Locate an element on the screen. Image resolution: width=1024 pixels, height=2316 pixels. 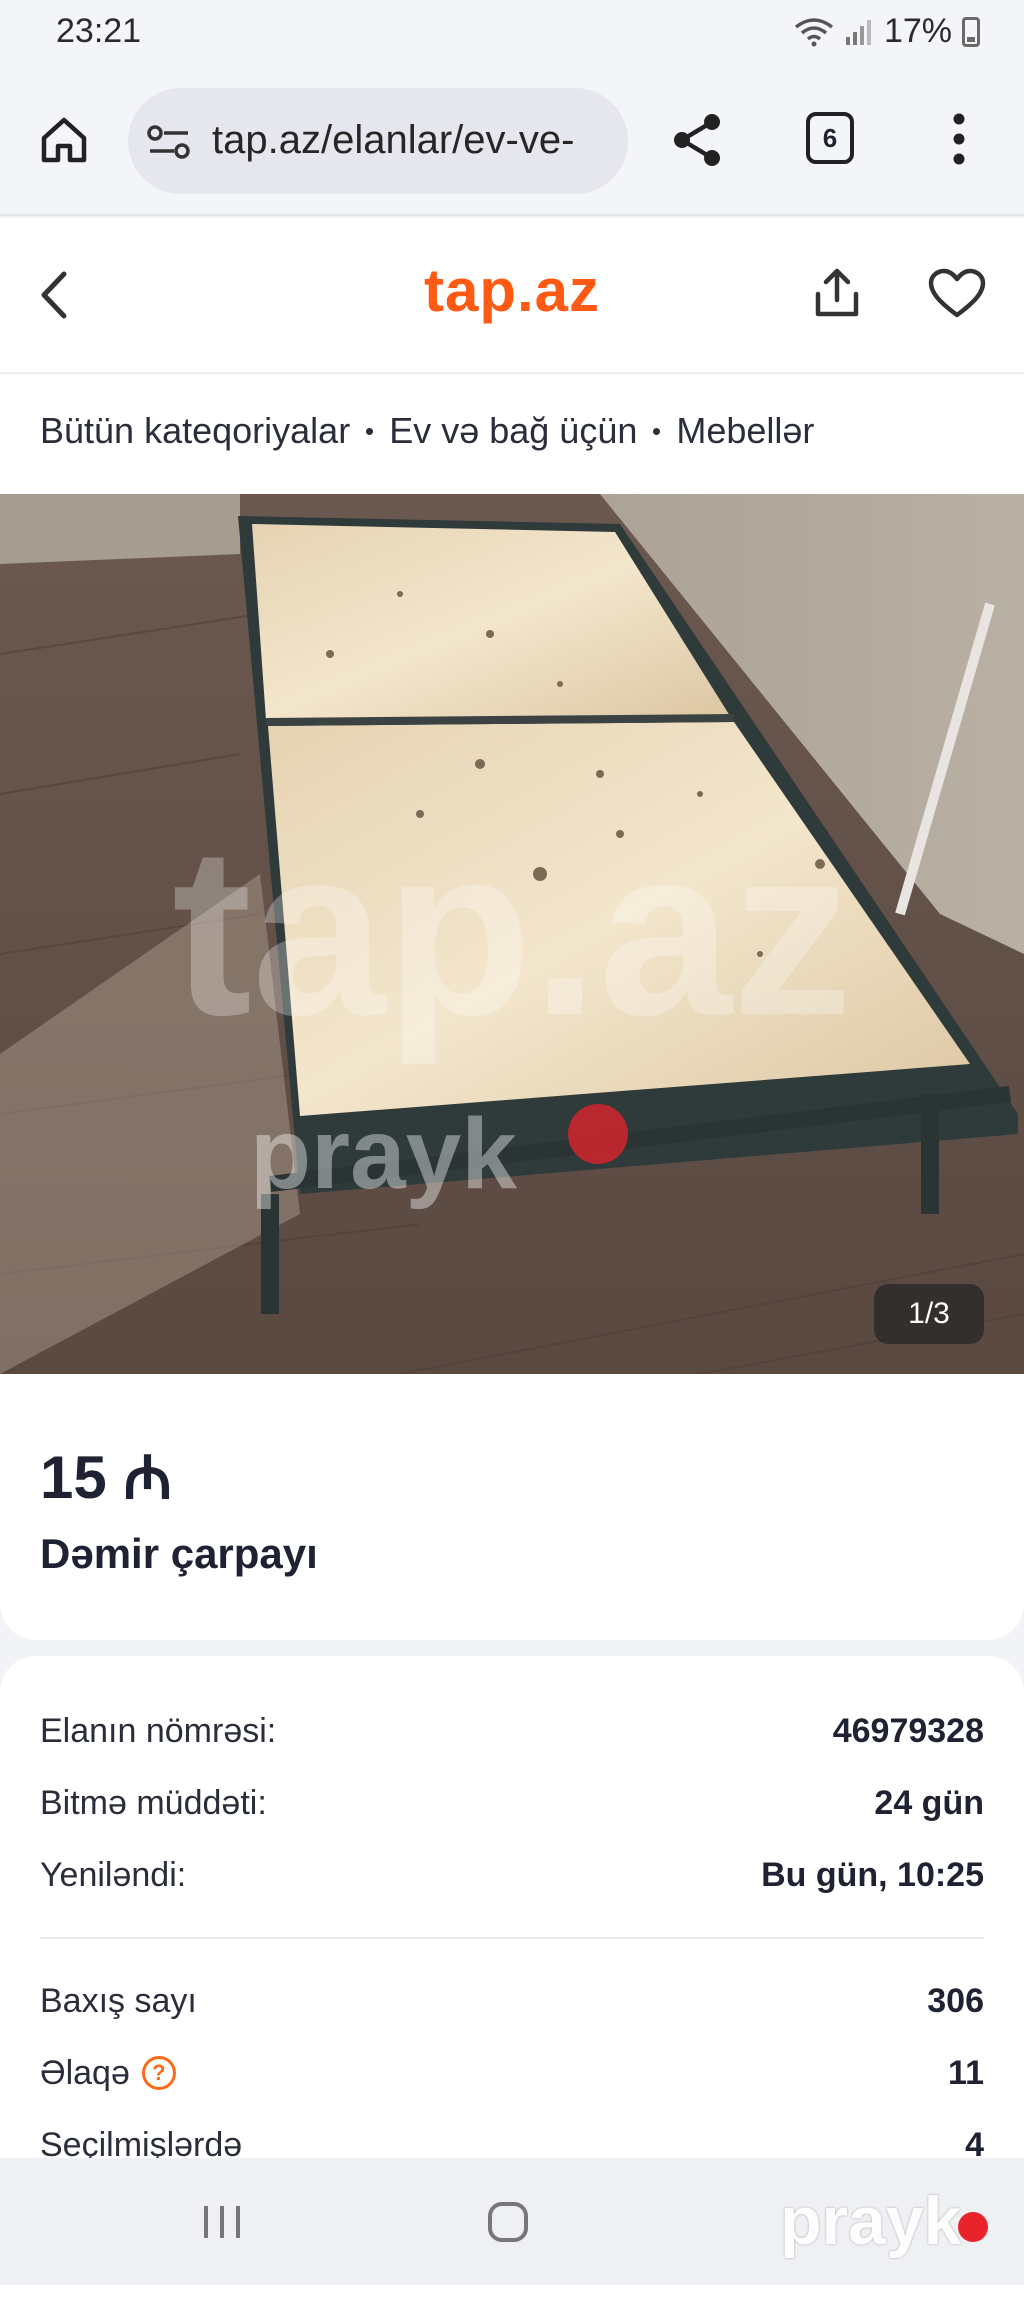
listing-price: 15 ₼ is located at coordinates (106, 1477).